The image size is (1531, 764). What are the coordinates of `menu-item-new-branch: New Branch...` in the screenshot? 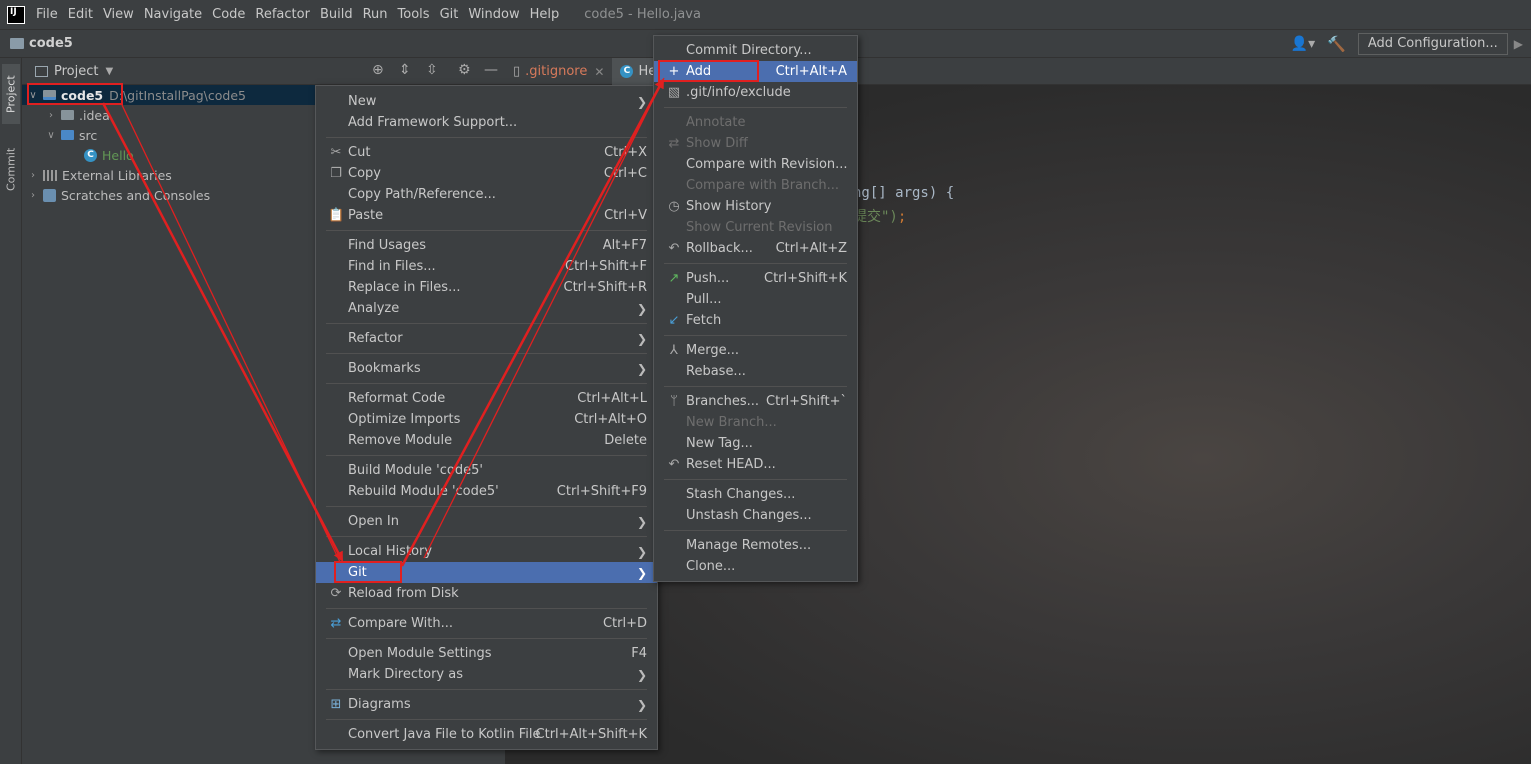 It's located at (755, 422).